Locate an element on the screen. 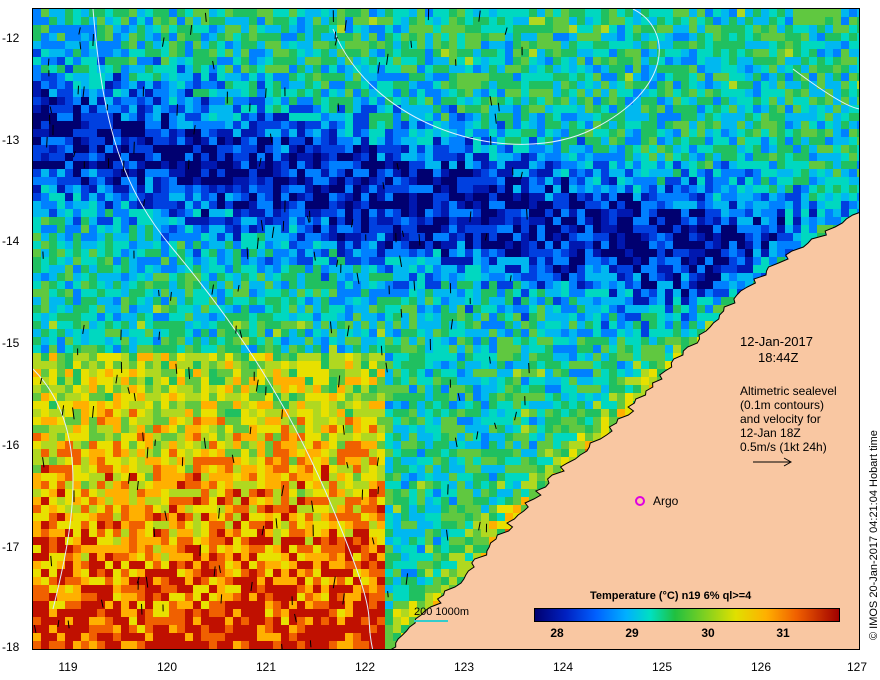 This screenshot has width=880, height=680. lon-tick-label: 122 is located at coordinates (365, 667).